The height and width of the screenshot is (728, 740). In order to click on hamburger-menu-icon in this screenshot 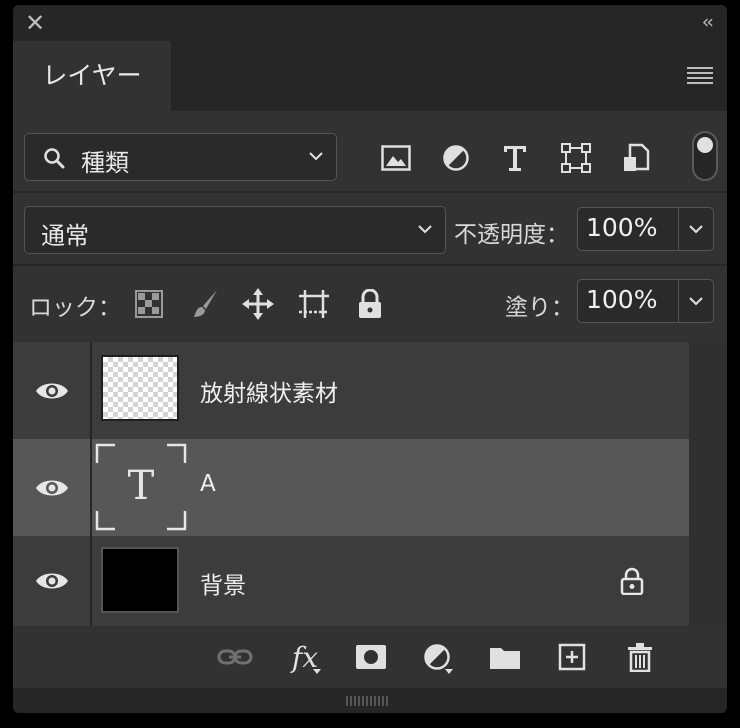, I will do `click(700, 75)`.